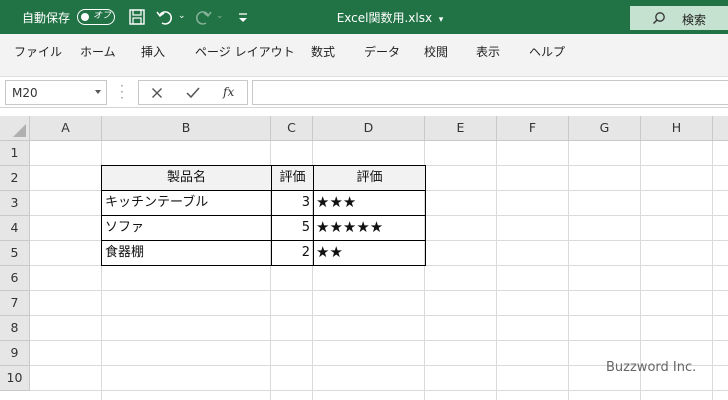 The width and height of the screenshot is (728, 400). What do you see at coordinates (369, 203) in the screenshot?
I see `cell-d3: ★★★` at bounding box center [369, 203].